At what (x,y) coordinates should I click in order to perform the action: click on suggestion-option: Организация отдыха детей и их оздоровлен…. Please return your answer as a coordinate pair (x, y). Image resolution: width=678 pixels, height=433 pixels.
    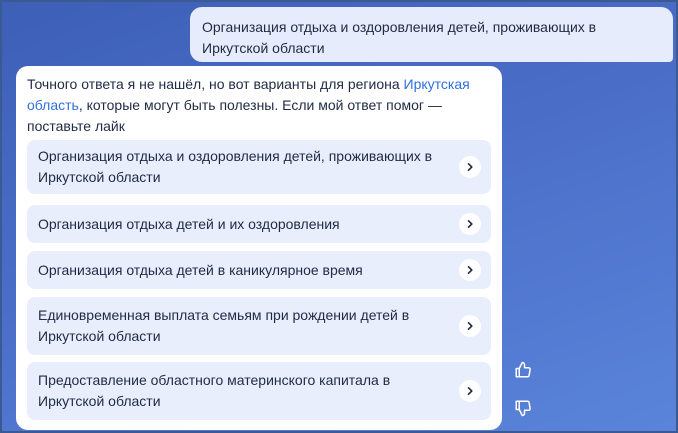
    Looking at the image, I should click on (259, 224).